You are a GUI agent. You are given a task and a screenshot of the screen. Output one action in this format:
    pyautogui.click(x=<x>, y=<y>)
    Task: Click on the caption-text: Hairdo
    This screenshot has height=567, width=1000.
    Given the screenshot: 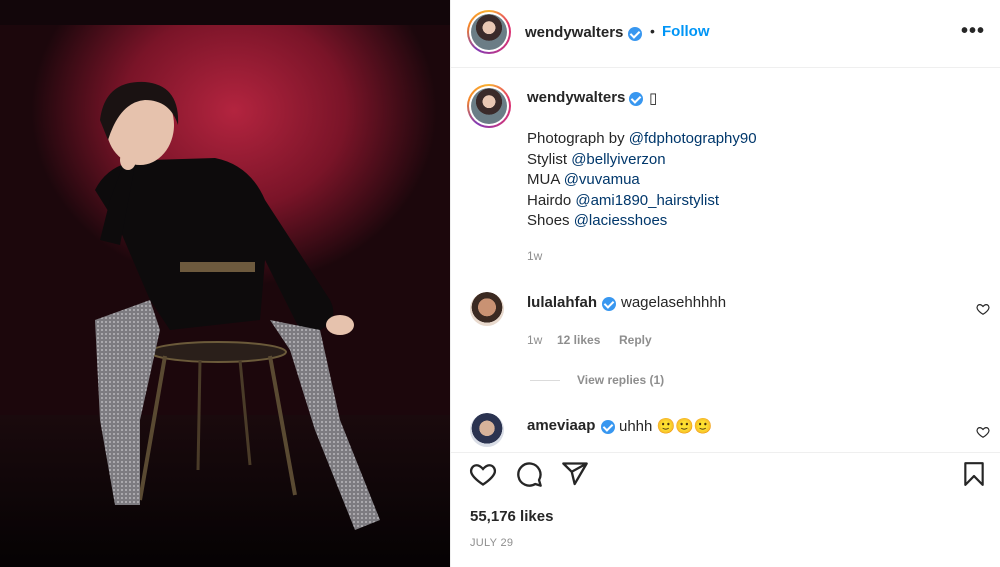 What is the action you would take?
    pyautogui.click(x=551, y=200)
    